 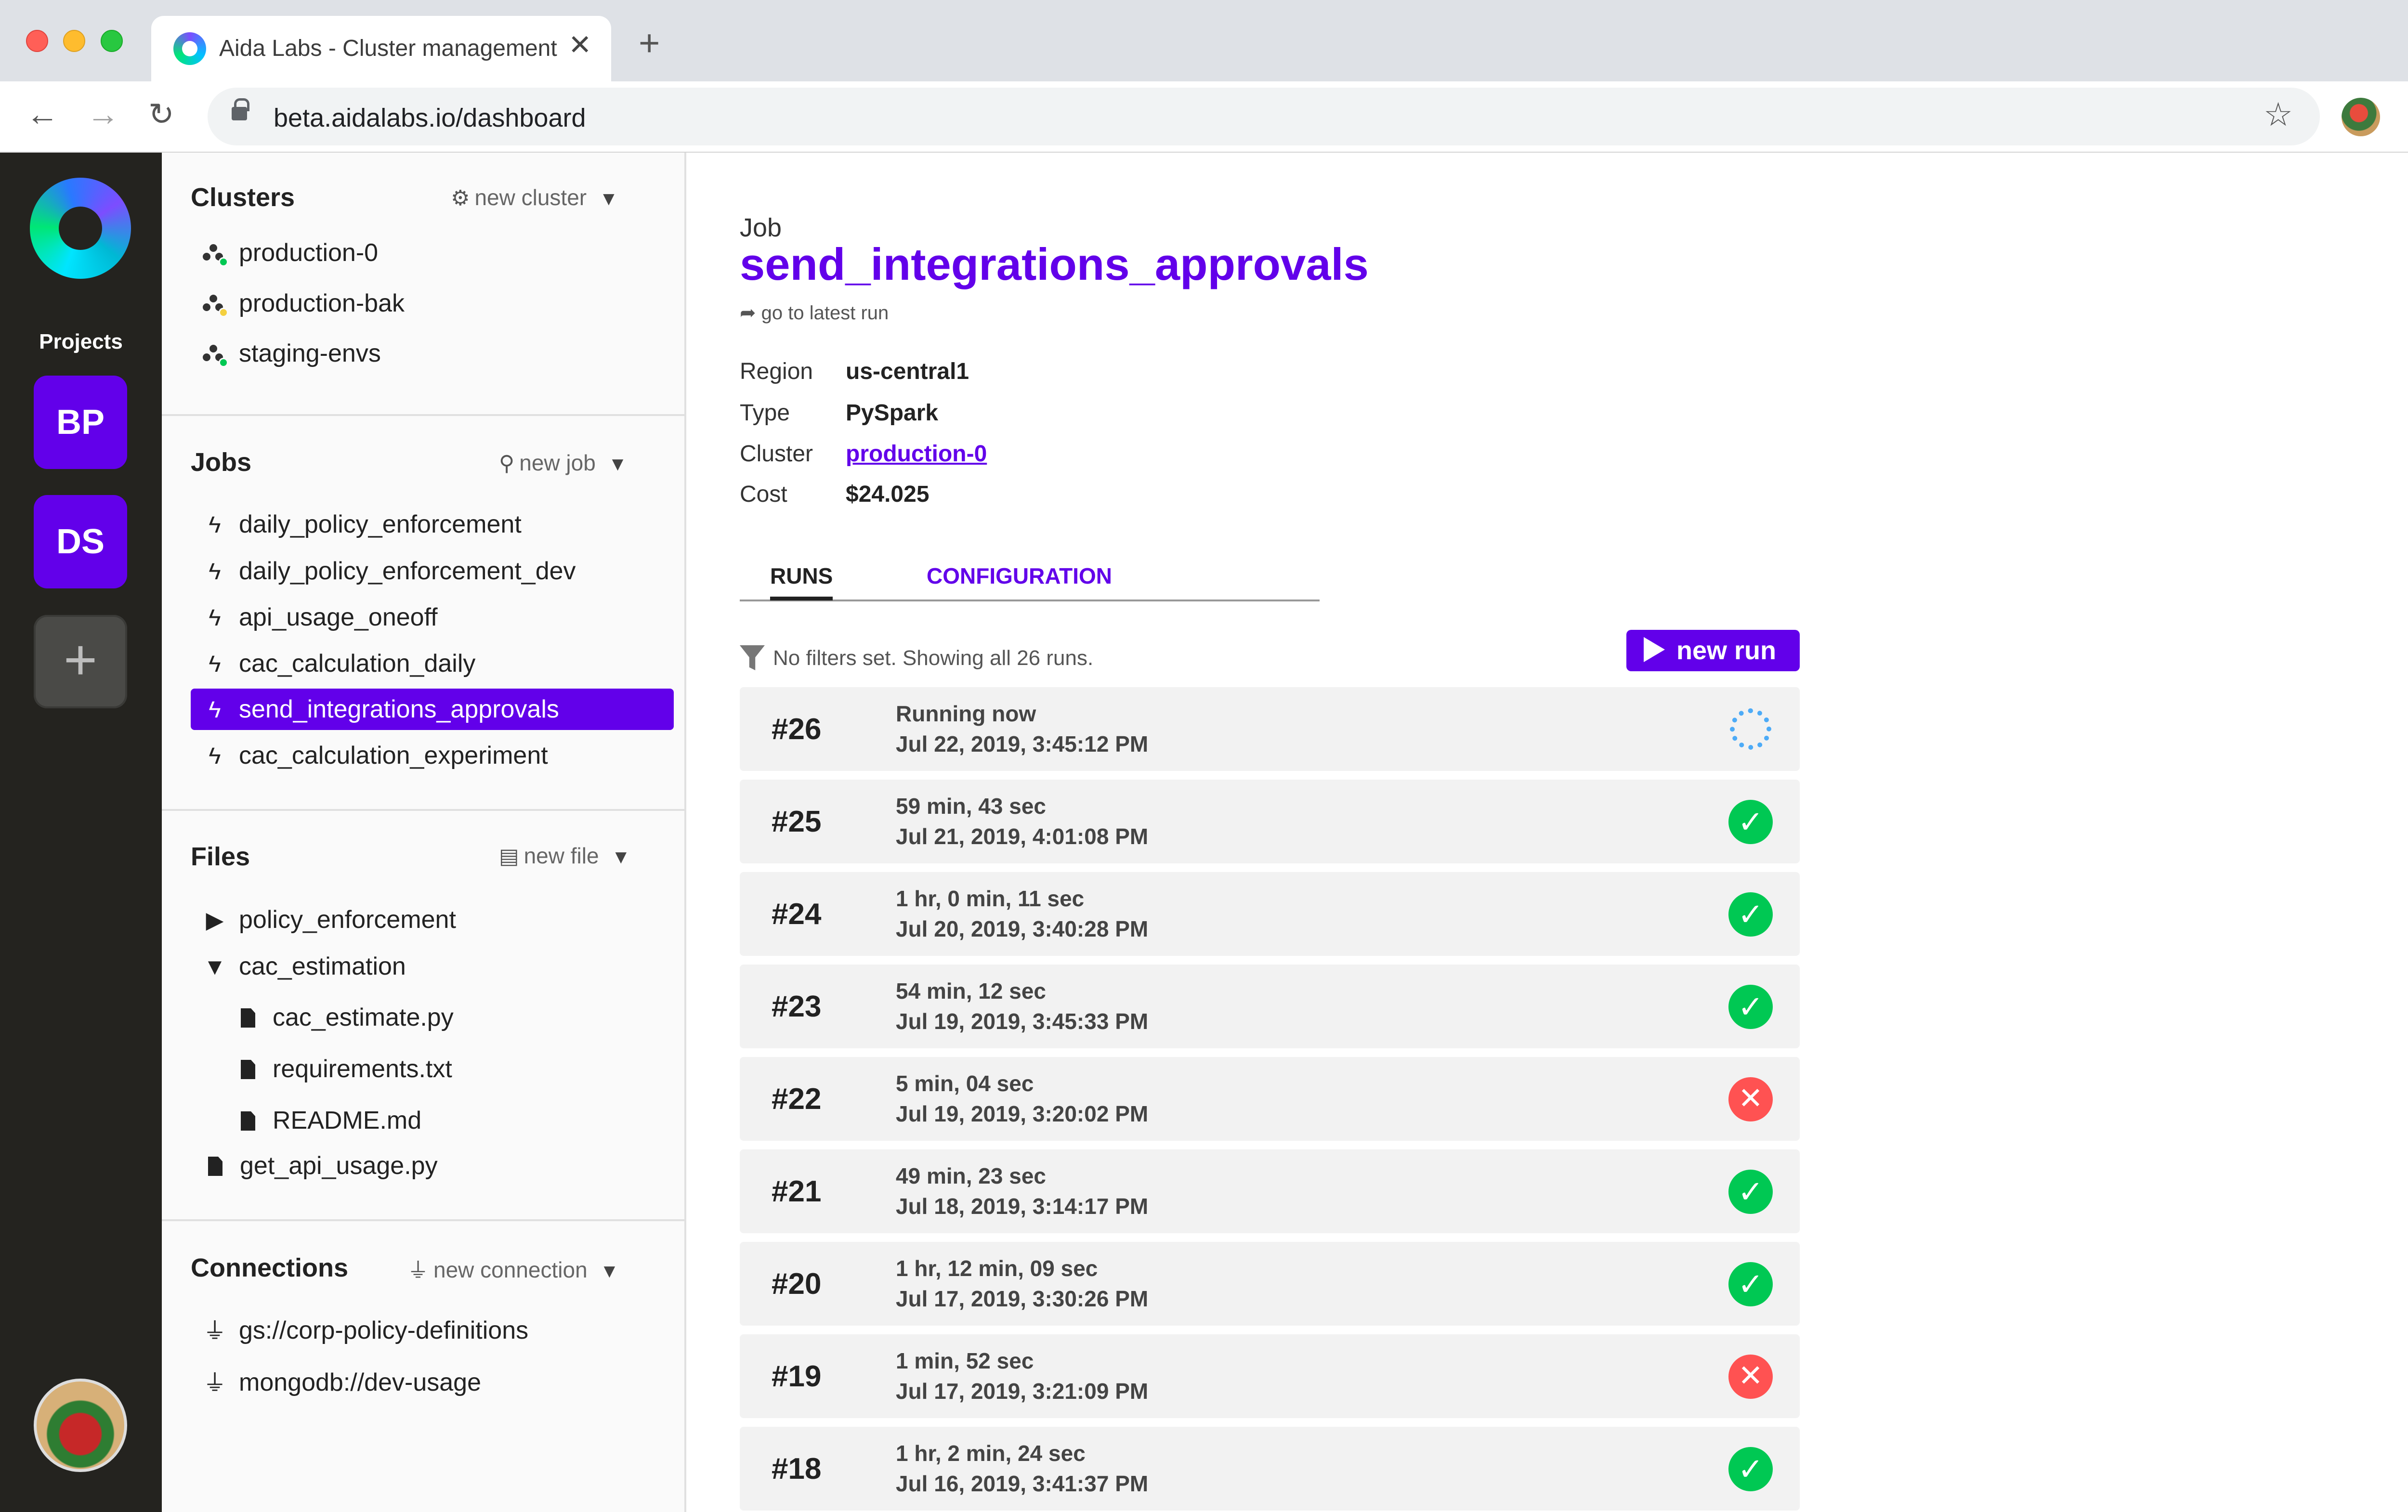 I want to click on user-avatar, so click(x=80, y=1425).